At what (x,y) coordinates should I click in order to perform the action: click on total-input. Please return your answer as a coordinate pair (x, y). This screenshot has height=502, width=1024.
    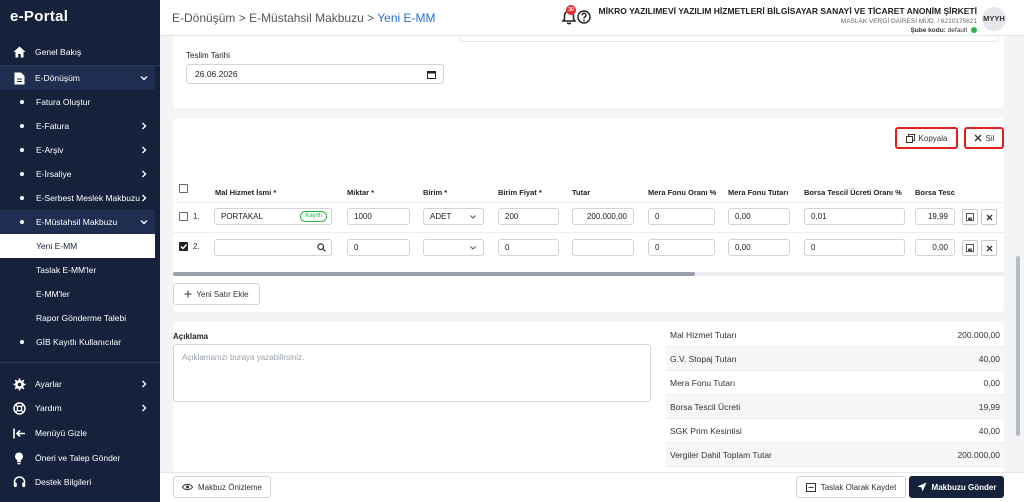
    Looking at the image, I should click on (603, 247).